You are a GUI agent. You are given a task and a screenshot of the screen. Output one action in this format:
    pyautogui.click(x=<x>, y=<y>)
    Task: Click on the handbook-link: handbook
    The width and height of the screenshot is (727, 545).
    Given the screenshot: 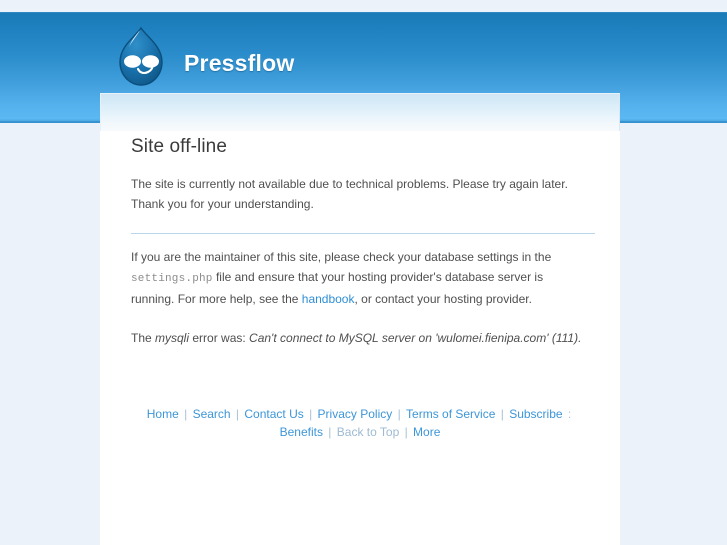 What is the action you would take?
    pyautogui.click(x=328, y=299)
    